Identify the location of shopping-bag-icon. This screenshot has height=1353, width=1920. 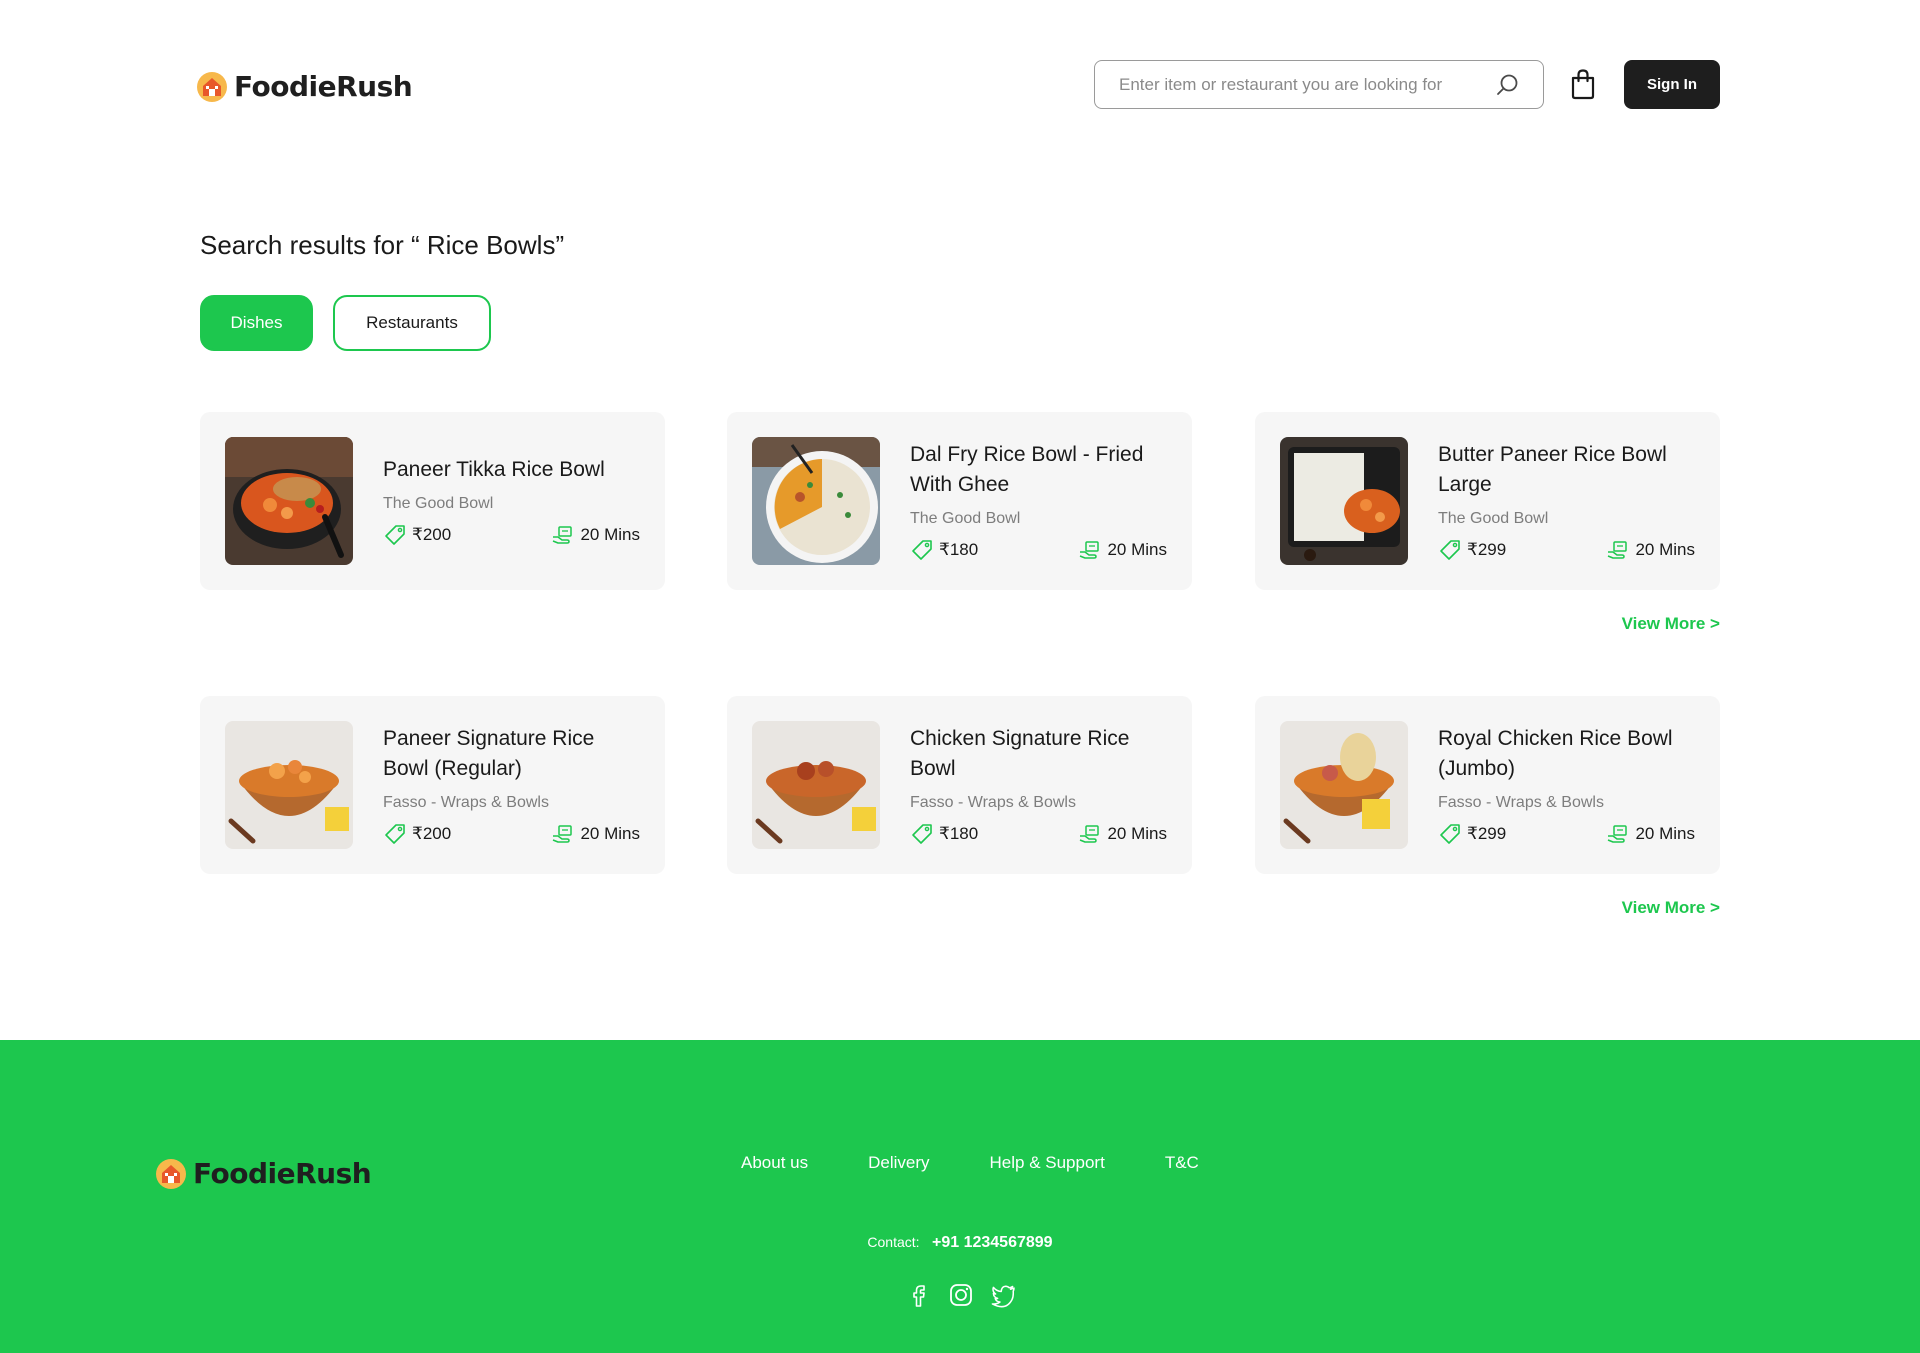
(1583, 84).